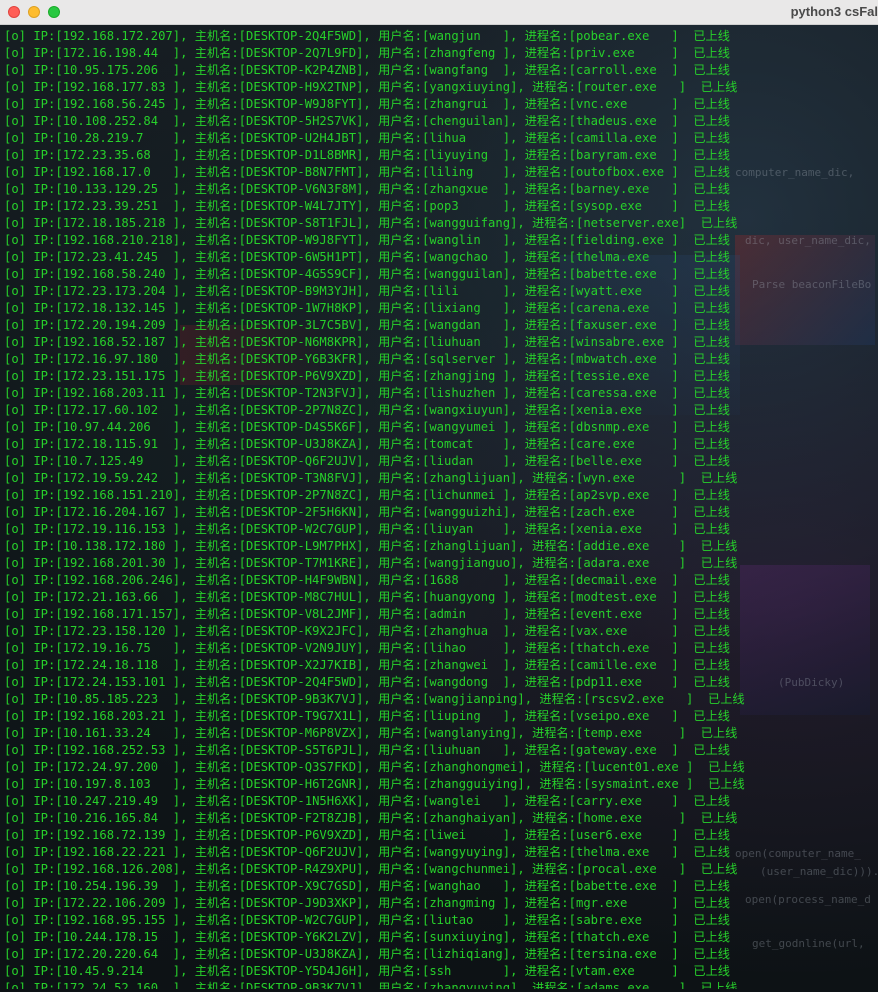  Describe the element at coordinates (110, 257) in the screenshot. I see `log-ip: 172.23.41.245` at that location.